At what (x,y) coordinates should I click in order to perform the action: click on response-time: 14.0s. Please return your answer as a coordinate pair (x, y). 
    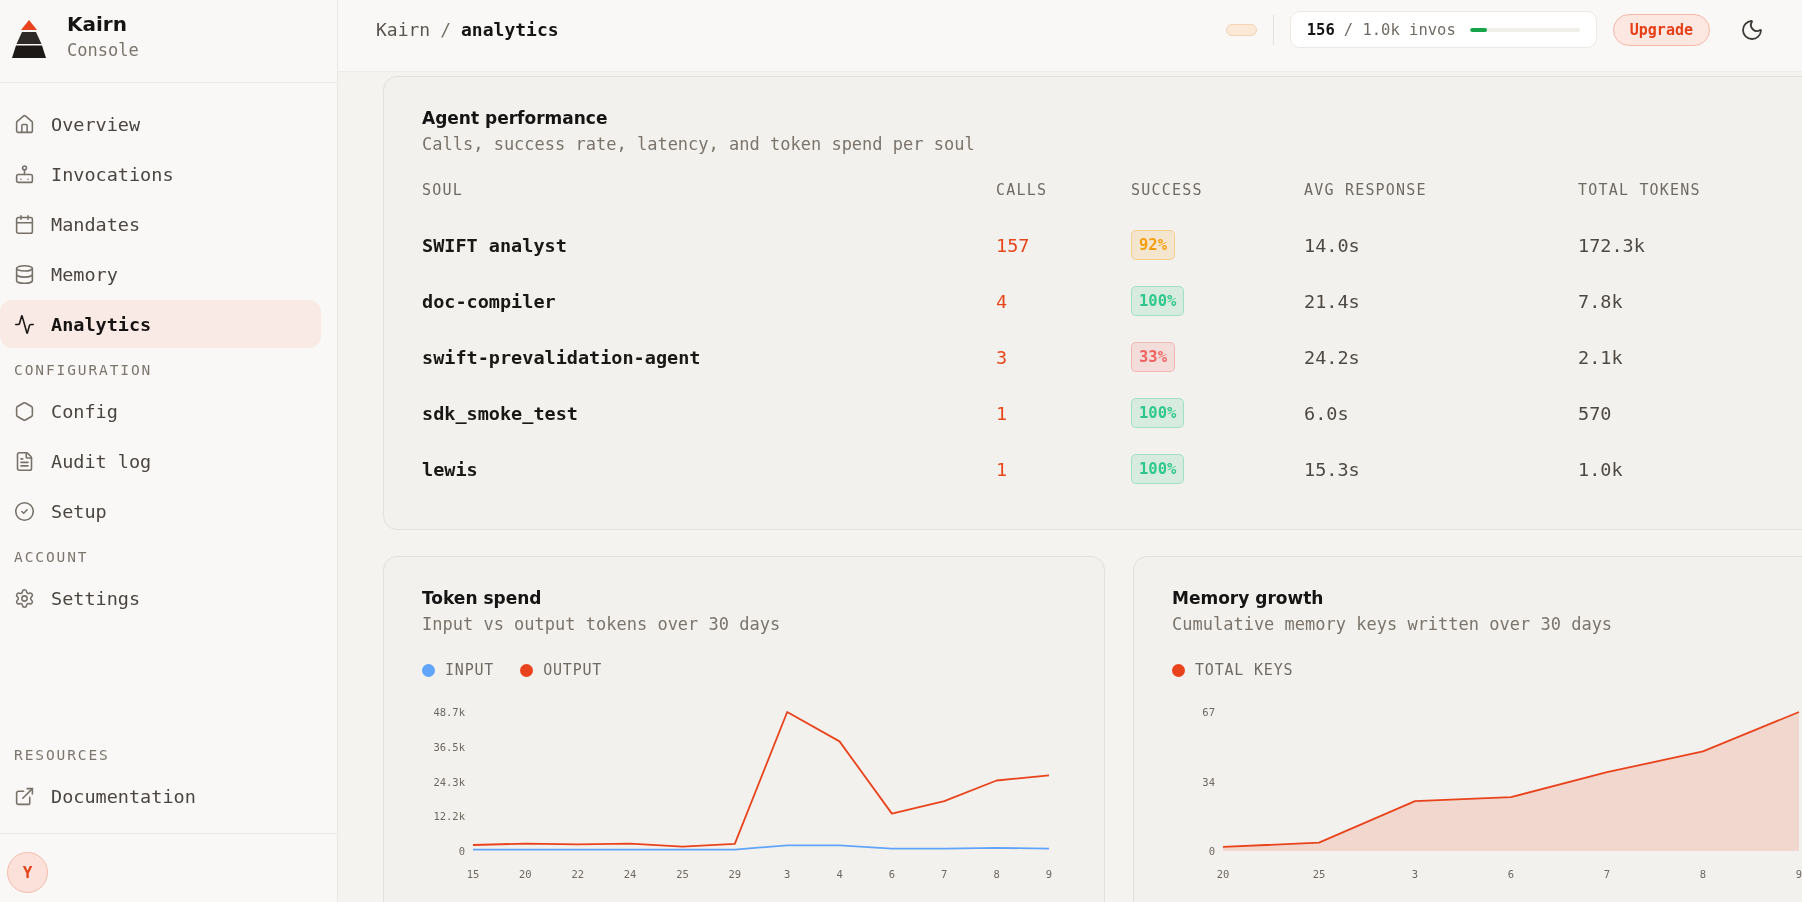
    Looking at the image, I should click on (1332, 245).